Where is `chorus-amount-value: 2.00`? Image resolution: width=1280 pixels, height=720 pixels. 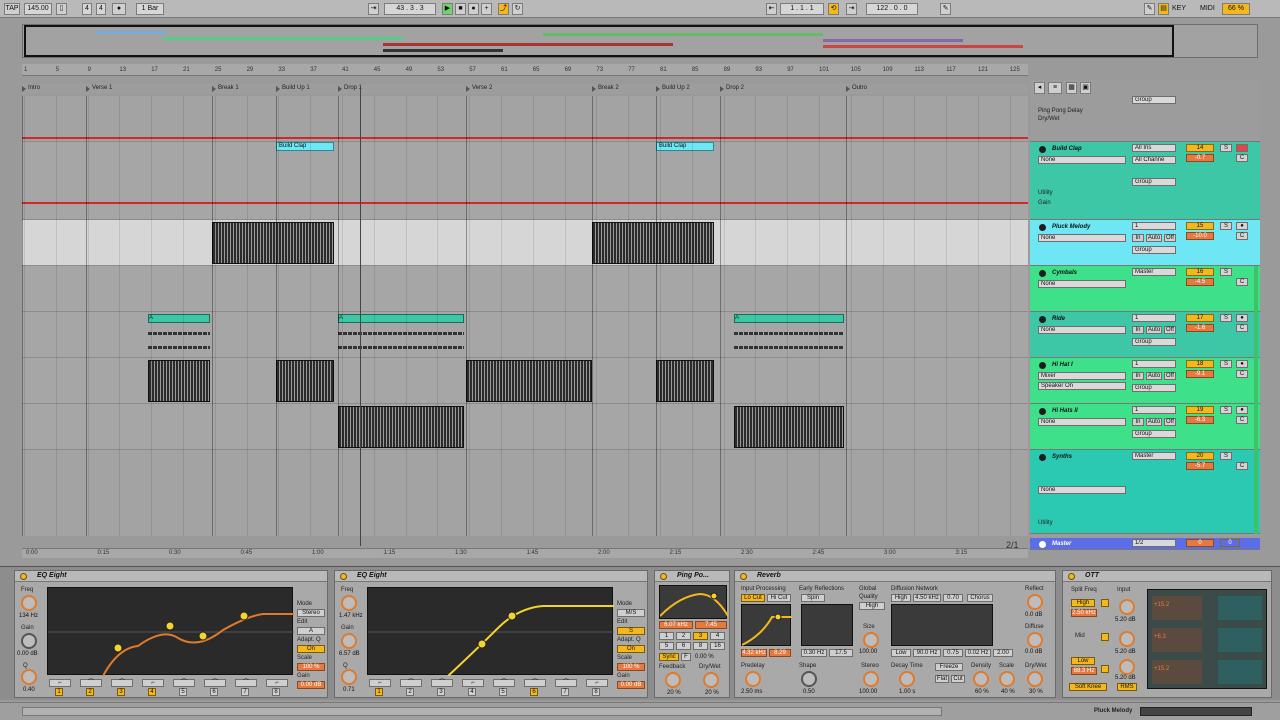 chorus-amount-value: 2.00 is located at coordinates (1003, 653).